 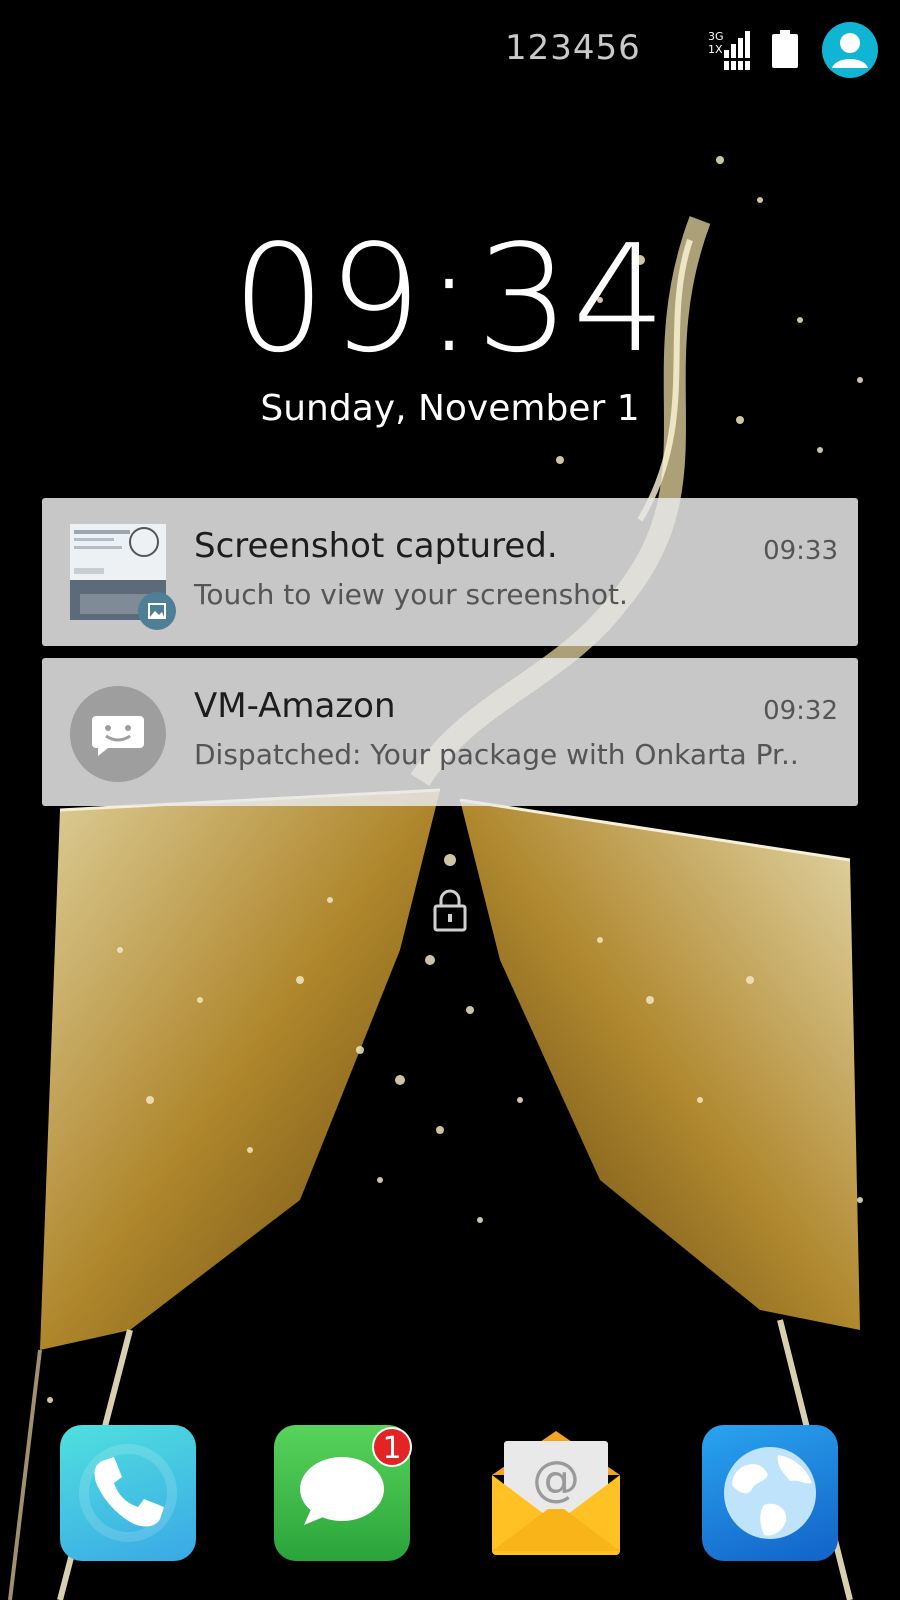 I want to click on unread-badge: 1, so click(x=392, y=1447).